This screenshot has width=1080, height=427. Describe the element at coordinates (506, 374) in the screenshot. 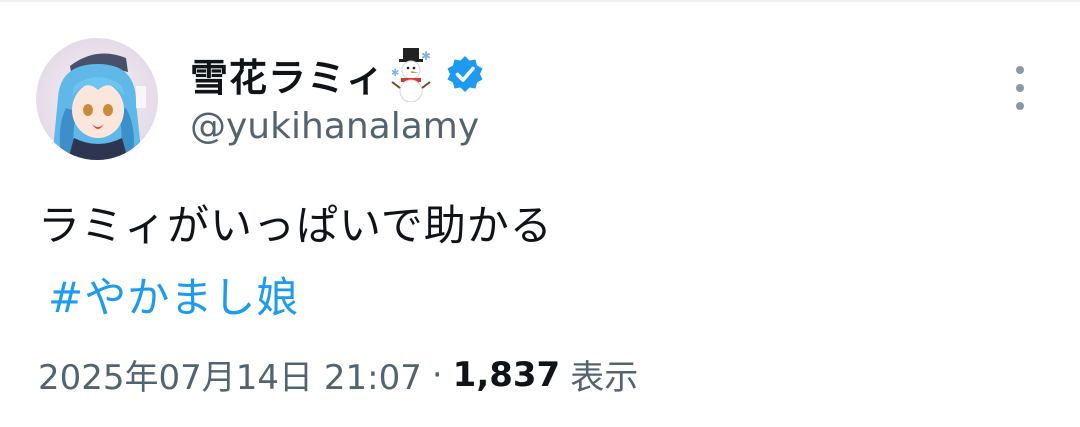

I see `view-count: 1,837` at that location.